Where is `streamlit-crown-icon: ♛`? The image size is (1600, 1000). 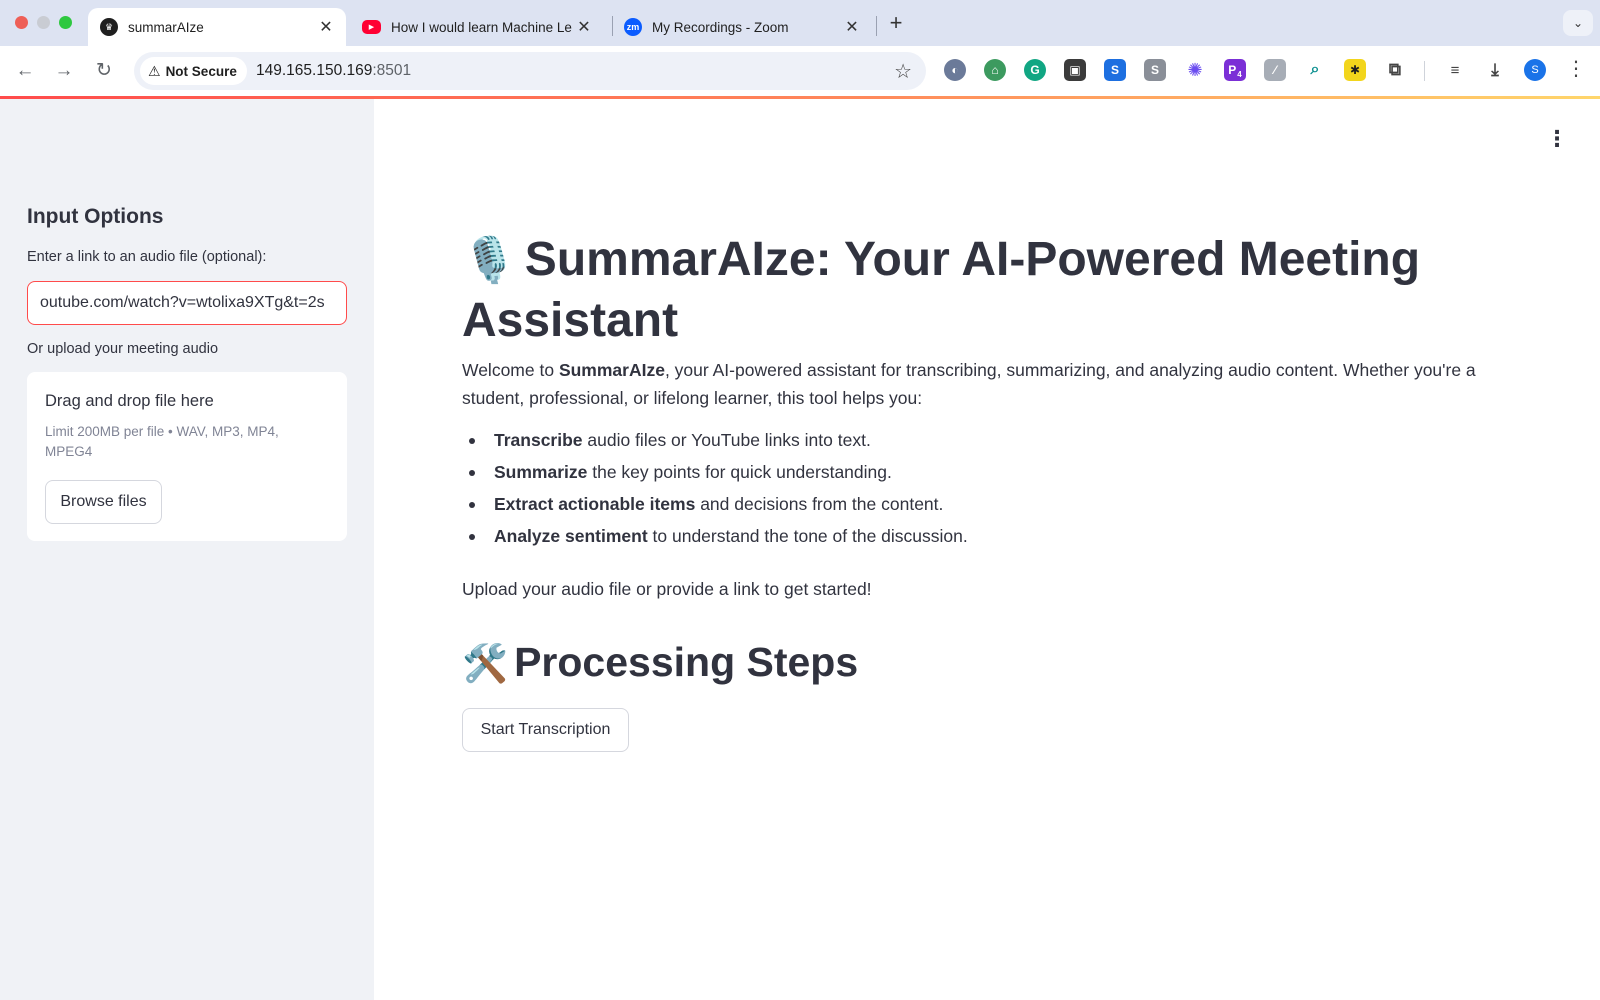
streamlit-crown-icon: ♛ is located at coordinates (109, 27).